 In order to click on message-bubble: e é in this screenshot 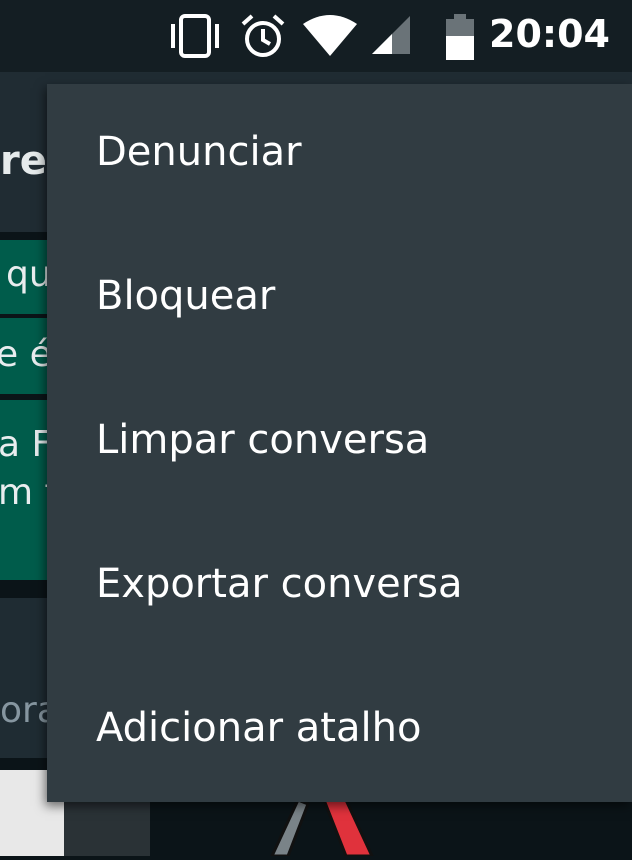, I will do `click(25, 356)`.